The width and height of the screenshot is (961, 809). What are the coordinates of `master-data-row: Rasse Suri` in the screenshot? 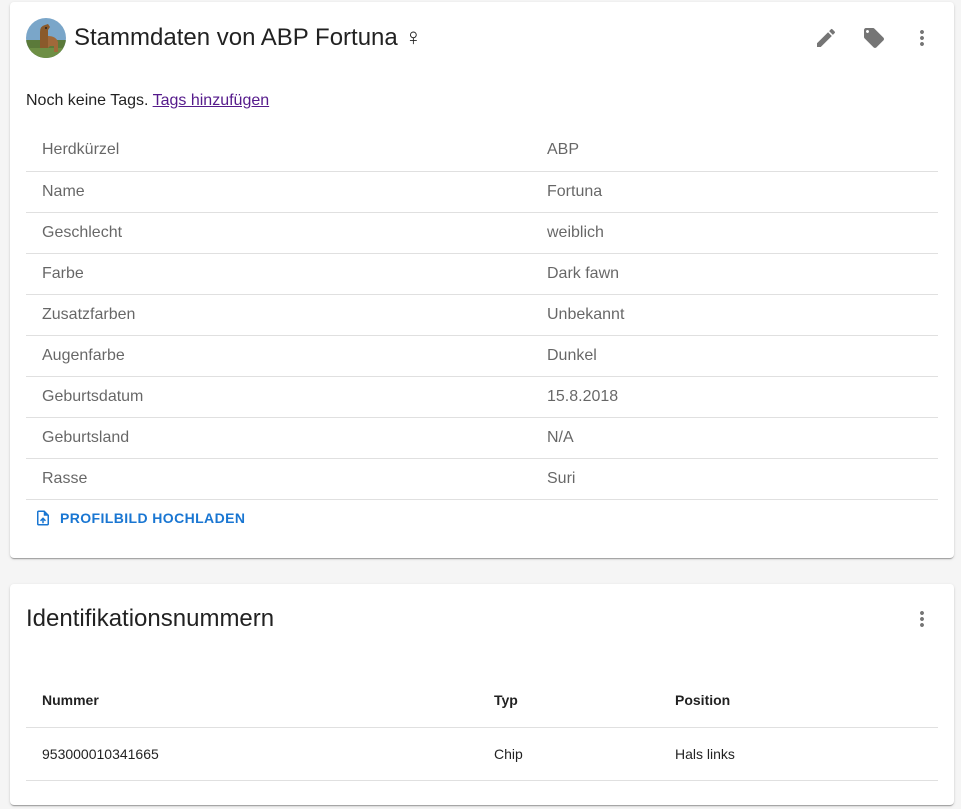 It's located at (482, 478).